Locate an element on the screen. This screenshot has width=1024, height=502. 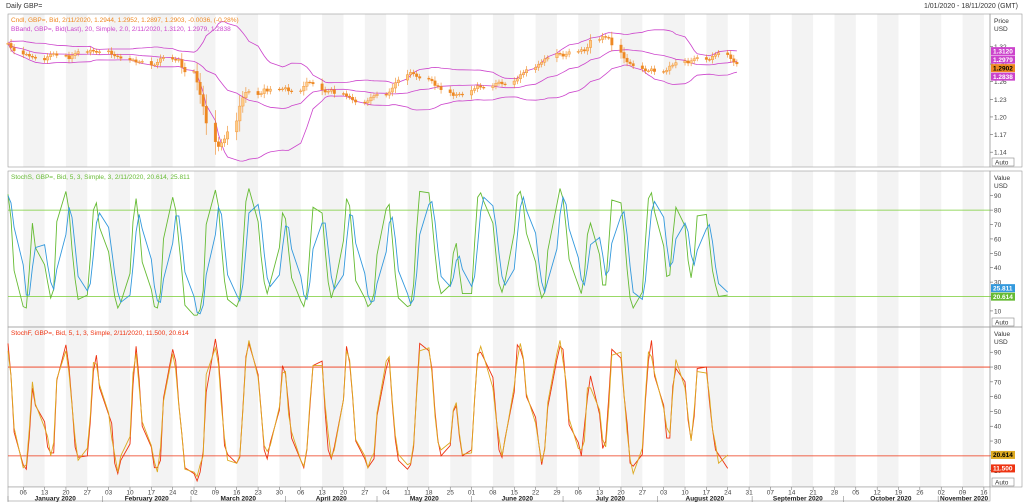
y-axis-title-line1: Value is located at coordinates (1002, 178).